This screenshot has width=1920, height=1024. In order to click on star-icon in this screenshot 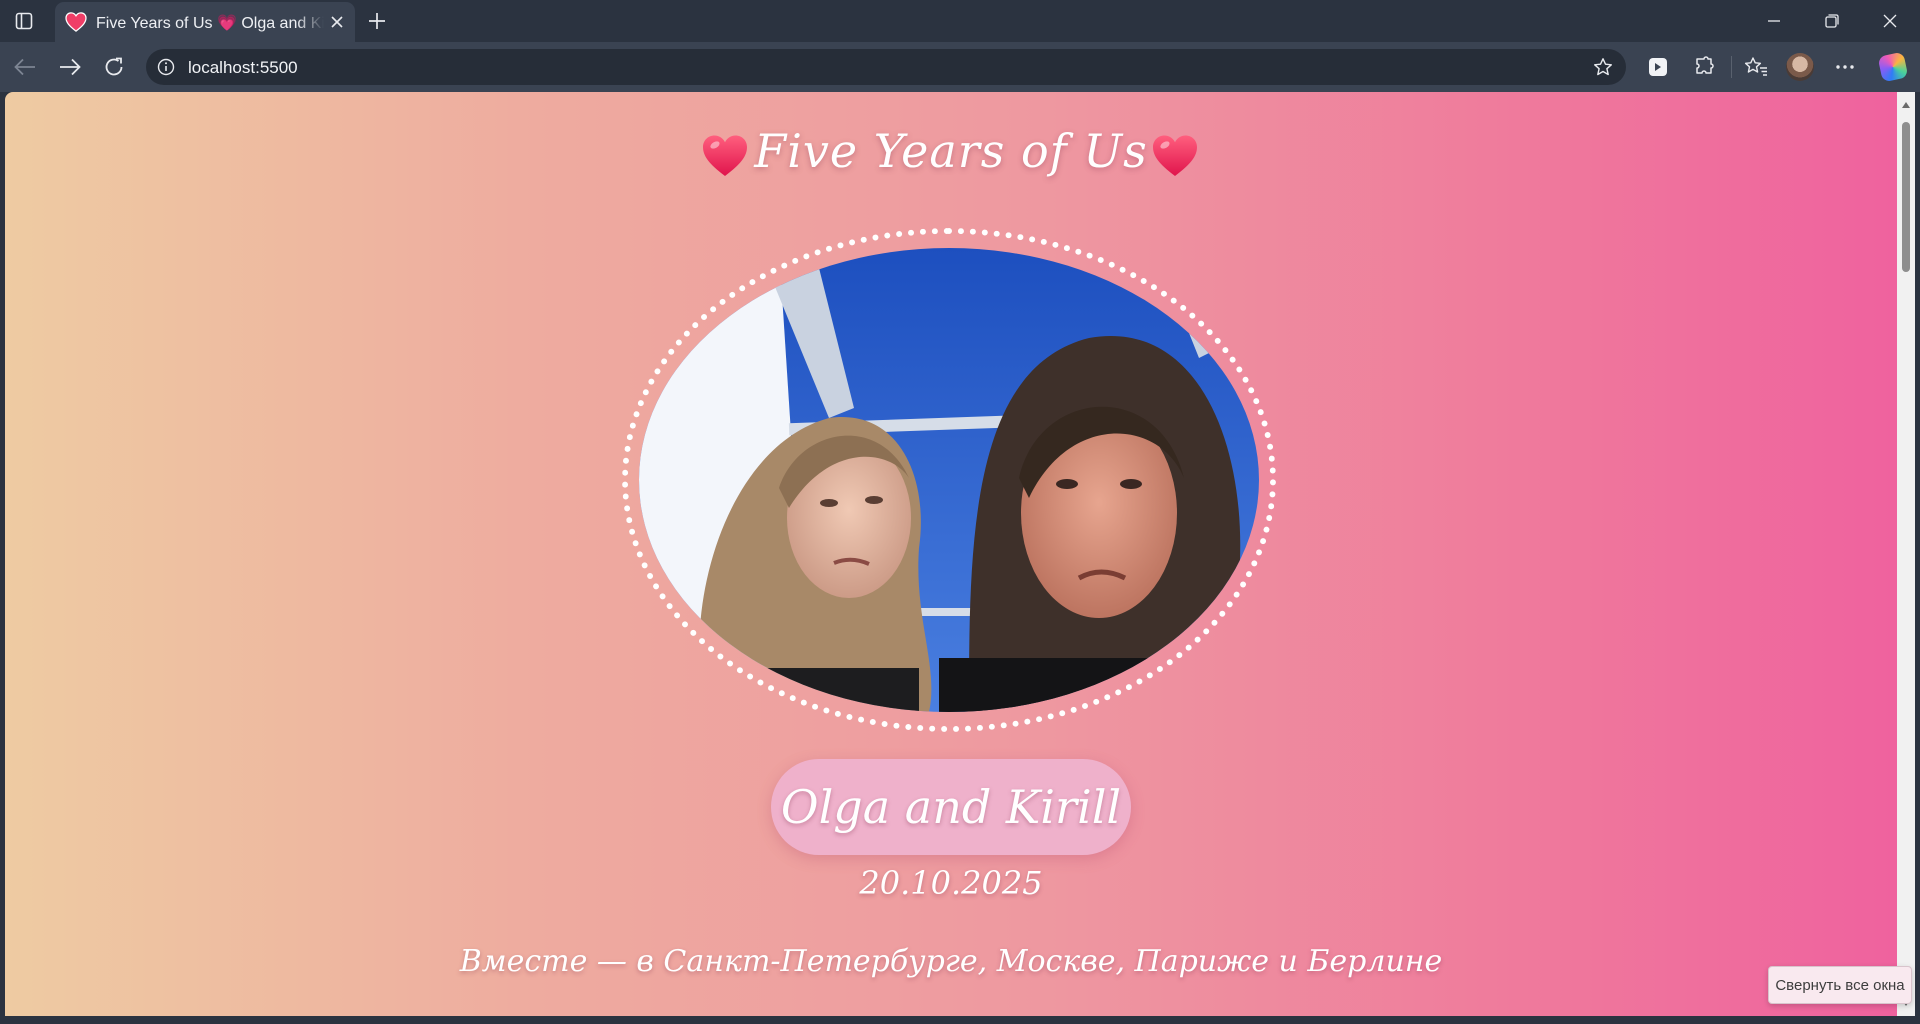, I will do `click(1603, 67)`.